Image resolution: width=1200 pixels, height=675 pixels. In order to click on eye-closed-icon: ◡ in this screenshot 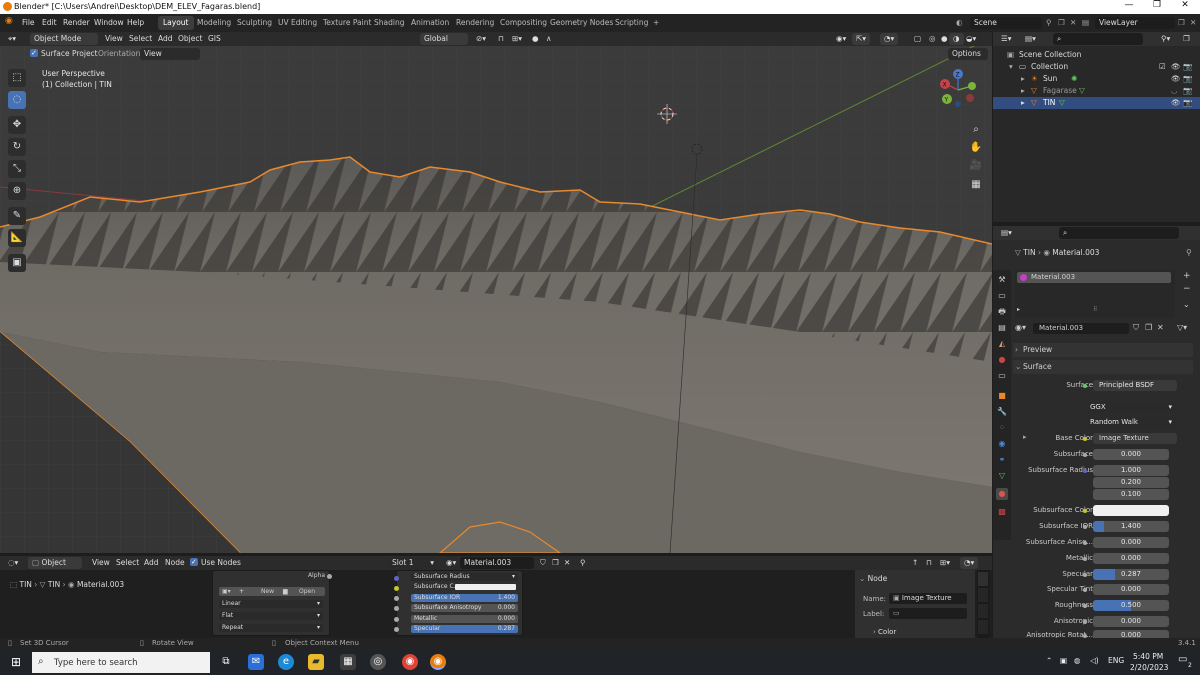, I will do `click(1174, 90)`.